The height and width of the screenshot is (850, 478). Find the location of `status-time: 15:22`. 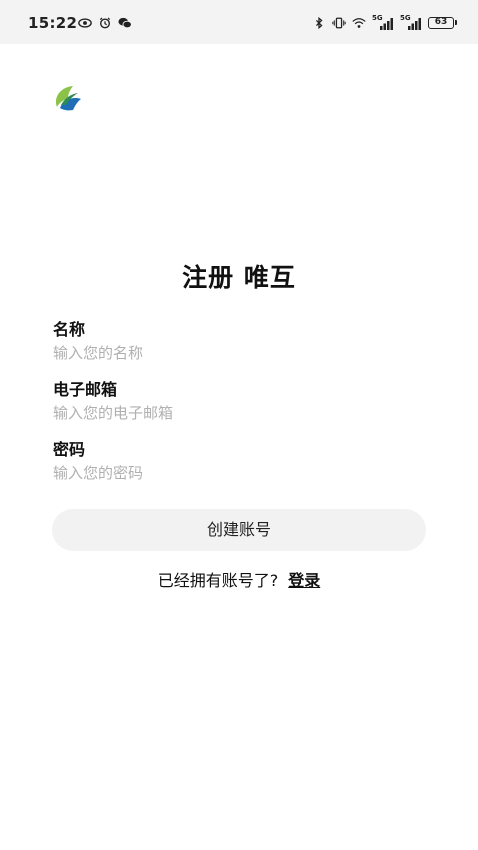

status-time: 15:22 is located at coordinates (53, 23).